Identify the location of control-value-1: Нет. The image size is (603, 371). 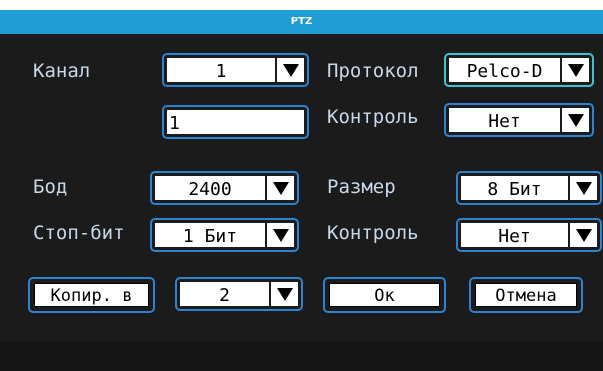
(504, 120).